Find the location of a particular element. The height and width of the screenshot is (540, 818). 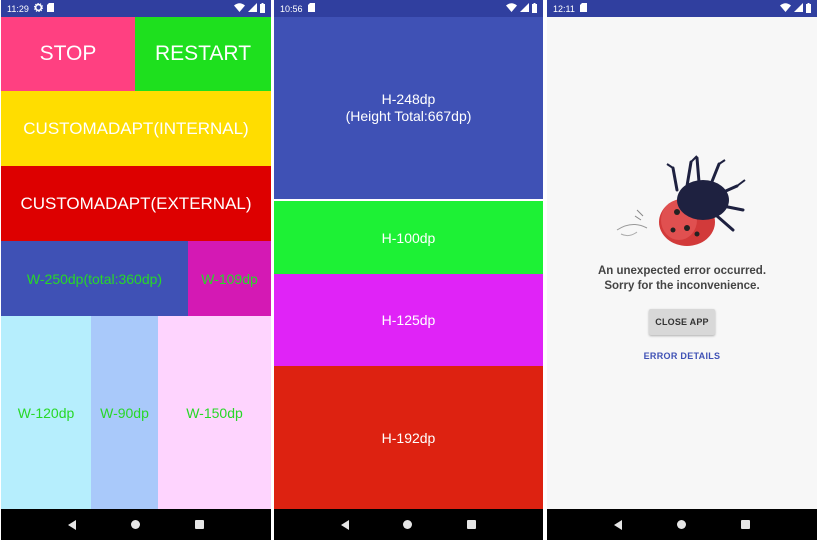

height-192-block: H-192dp is located at coordinates (408, 437).